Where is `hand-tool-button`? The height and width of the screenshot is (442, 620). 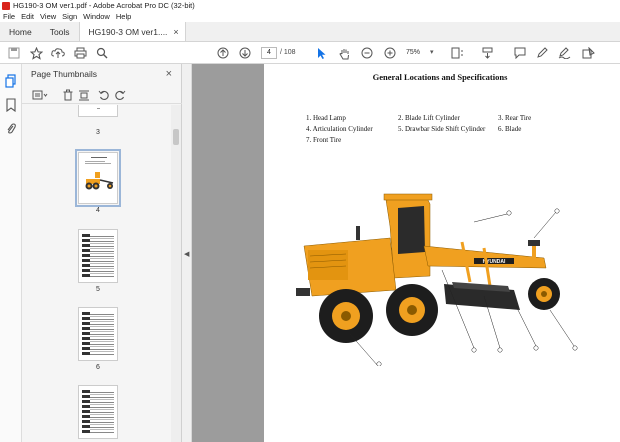
hand-tool-button is located at coordinates (344, 53).